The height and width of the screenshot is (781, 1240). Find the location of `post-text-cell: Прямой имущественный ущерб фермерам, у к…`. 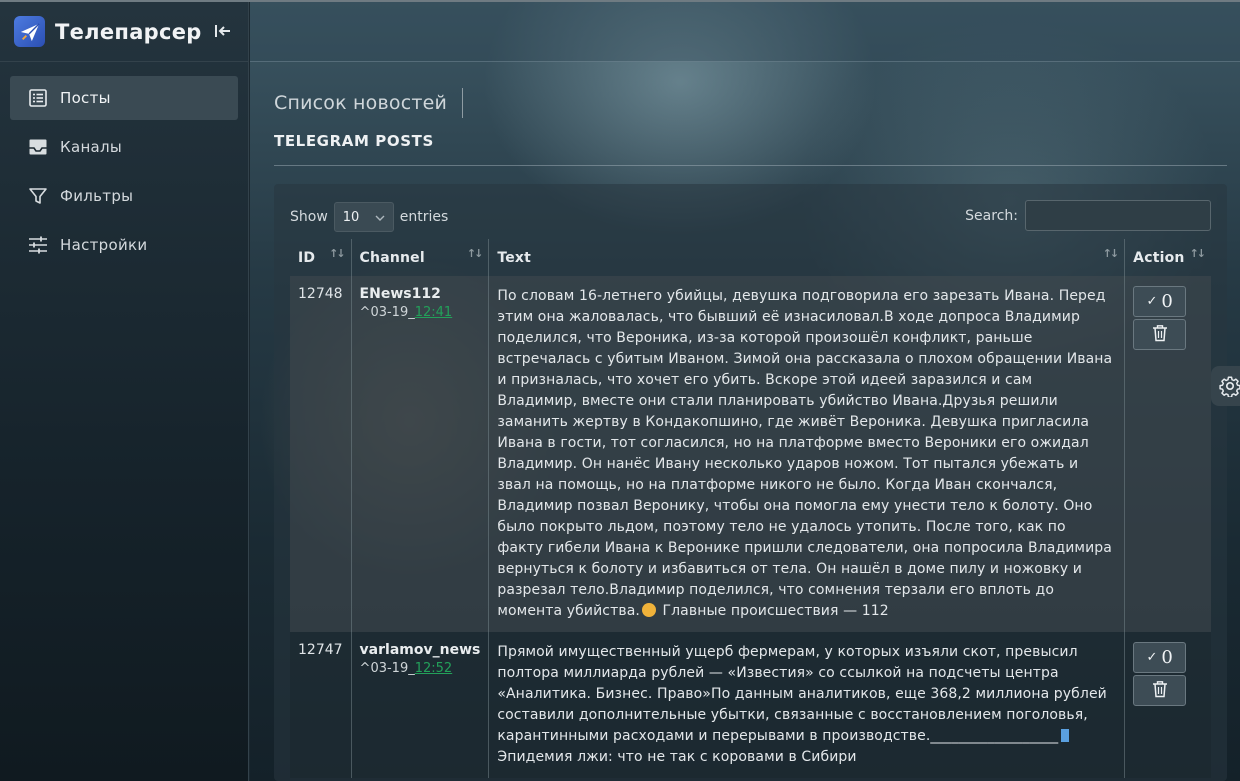

post-text-cell: Прямой имущественный ущерб фермерам, у к… is located at coordinates (806, 705).